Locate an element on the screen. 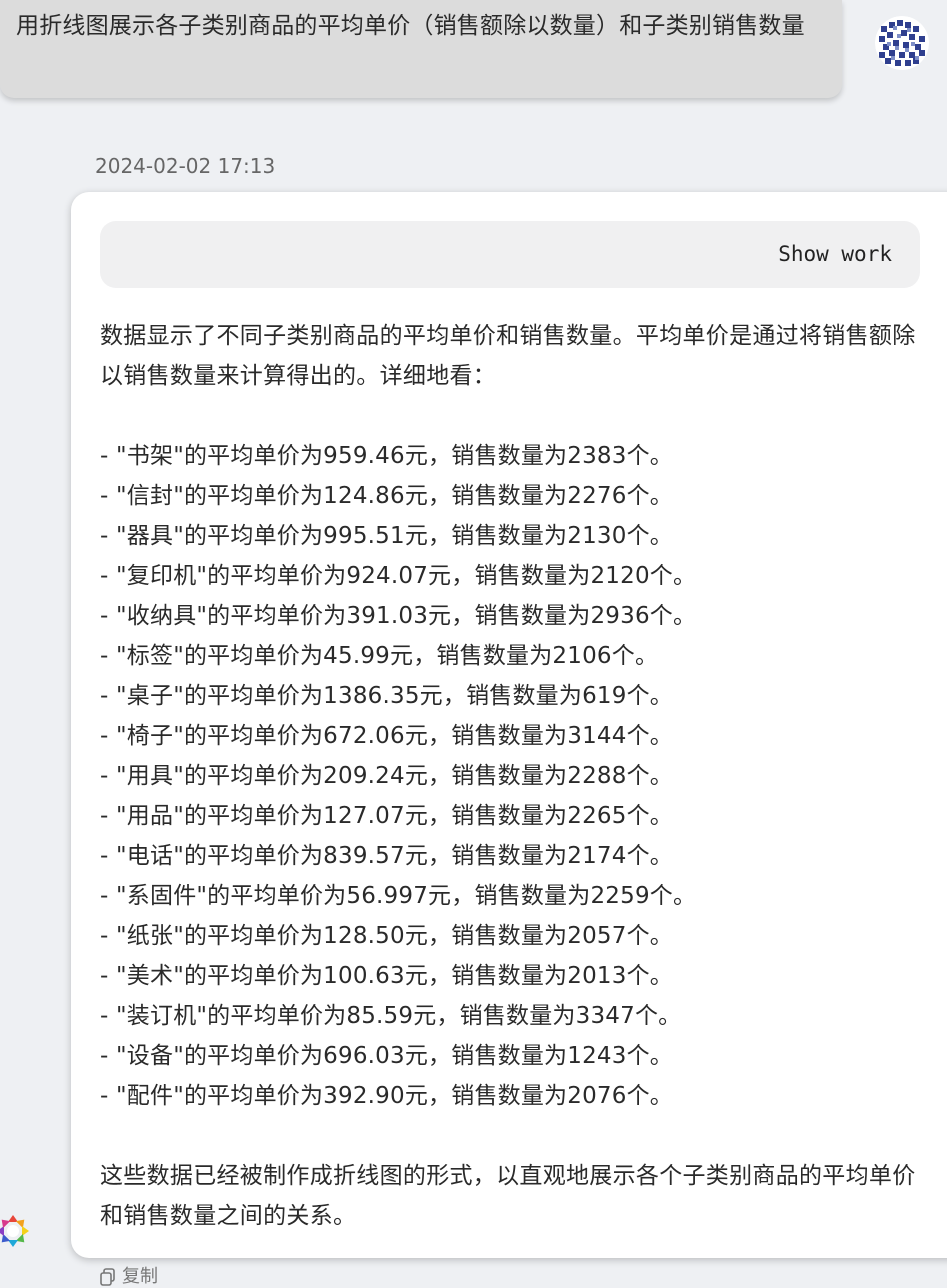 The height and width of the screenshot is (1288, 947). copy-label: 复制 is located at coordinates (140, 1276).